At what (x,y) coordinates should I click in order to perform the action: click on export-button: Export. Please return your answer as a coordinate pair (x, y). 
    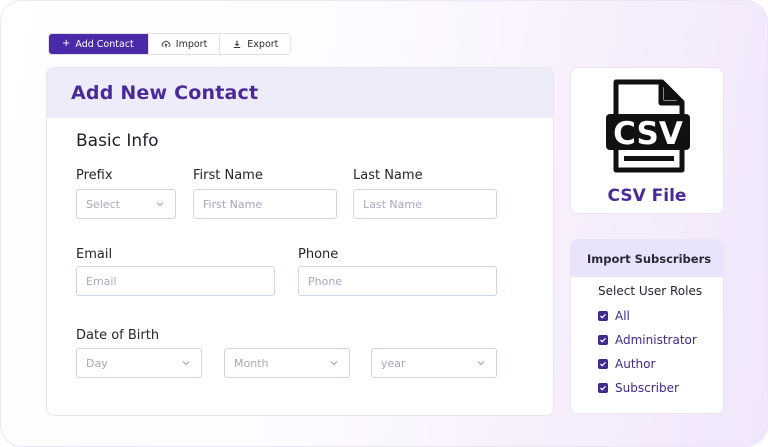
    Looking at the image, I should click on (255, 44).